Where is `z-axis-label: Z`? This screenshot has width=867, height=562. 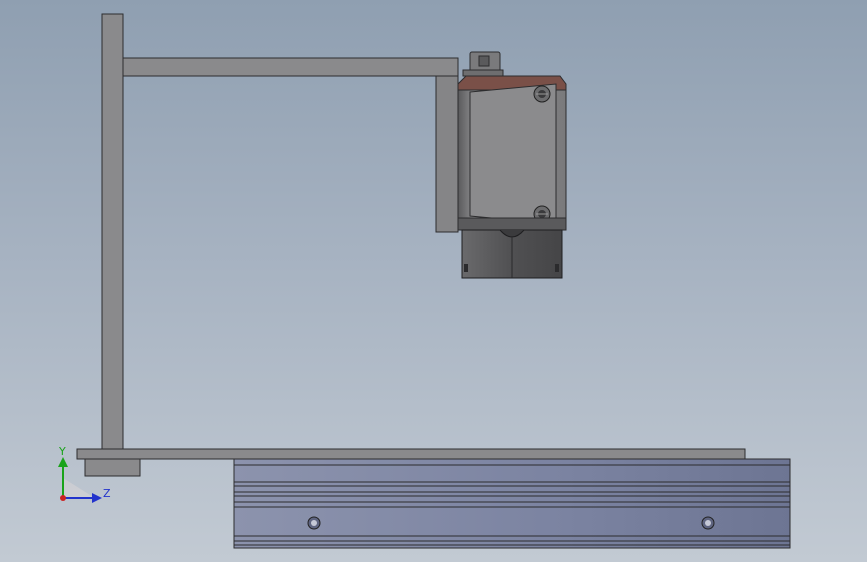
z-axis-label: Z is located at coordinates (107, 493).